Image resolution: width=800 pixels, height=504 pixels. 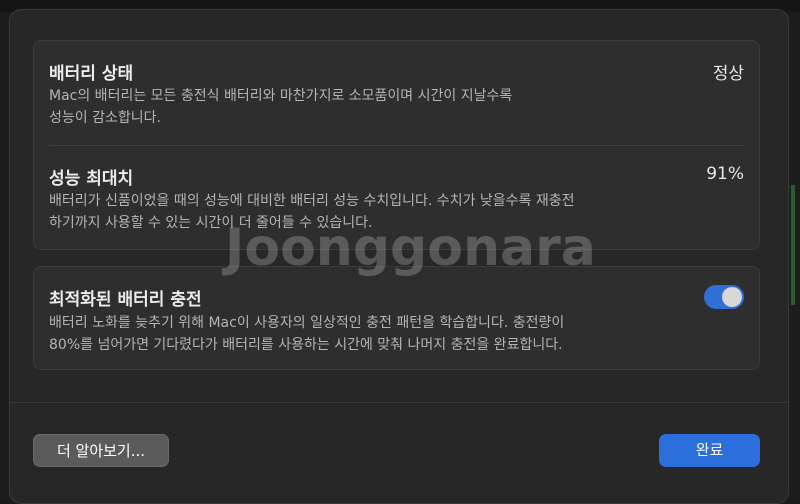 I want to click on max-capacity-title: 성능 최대치, so click(x=91, y=179).